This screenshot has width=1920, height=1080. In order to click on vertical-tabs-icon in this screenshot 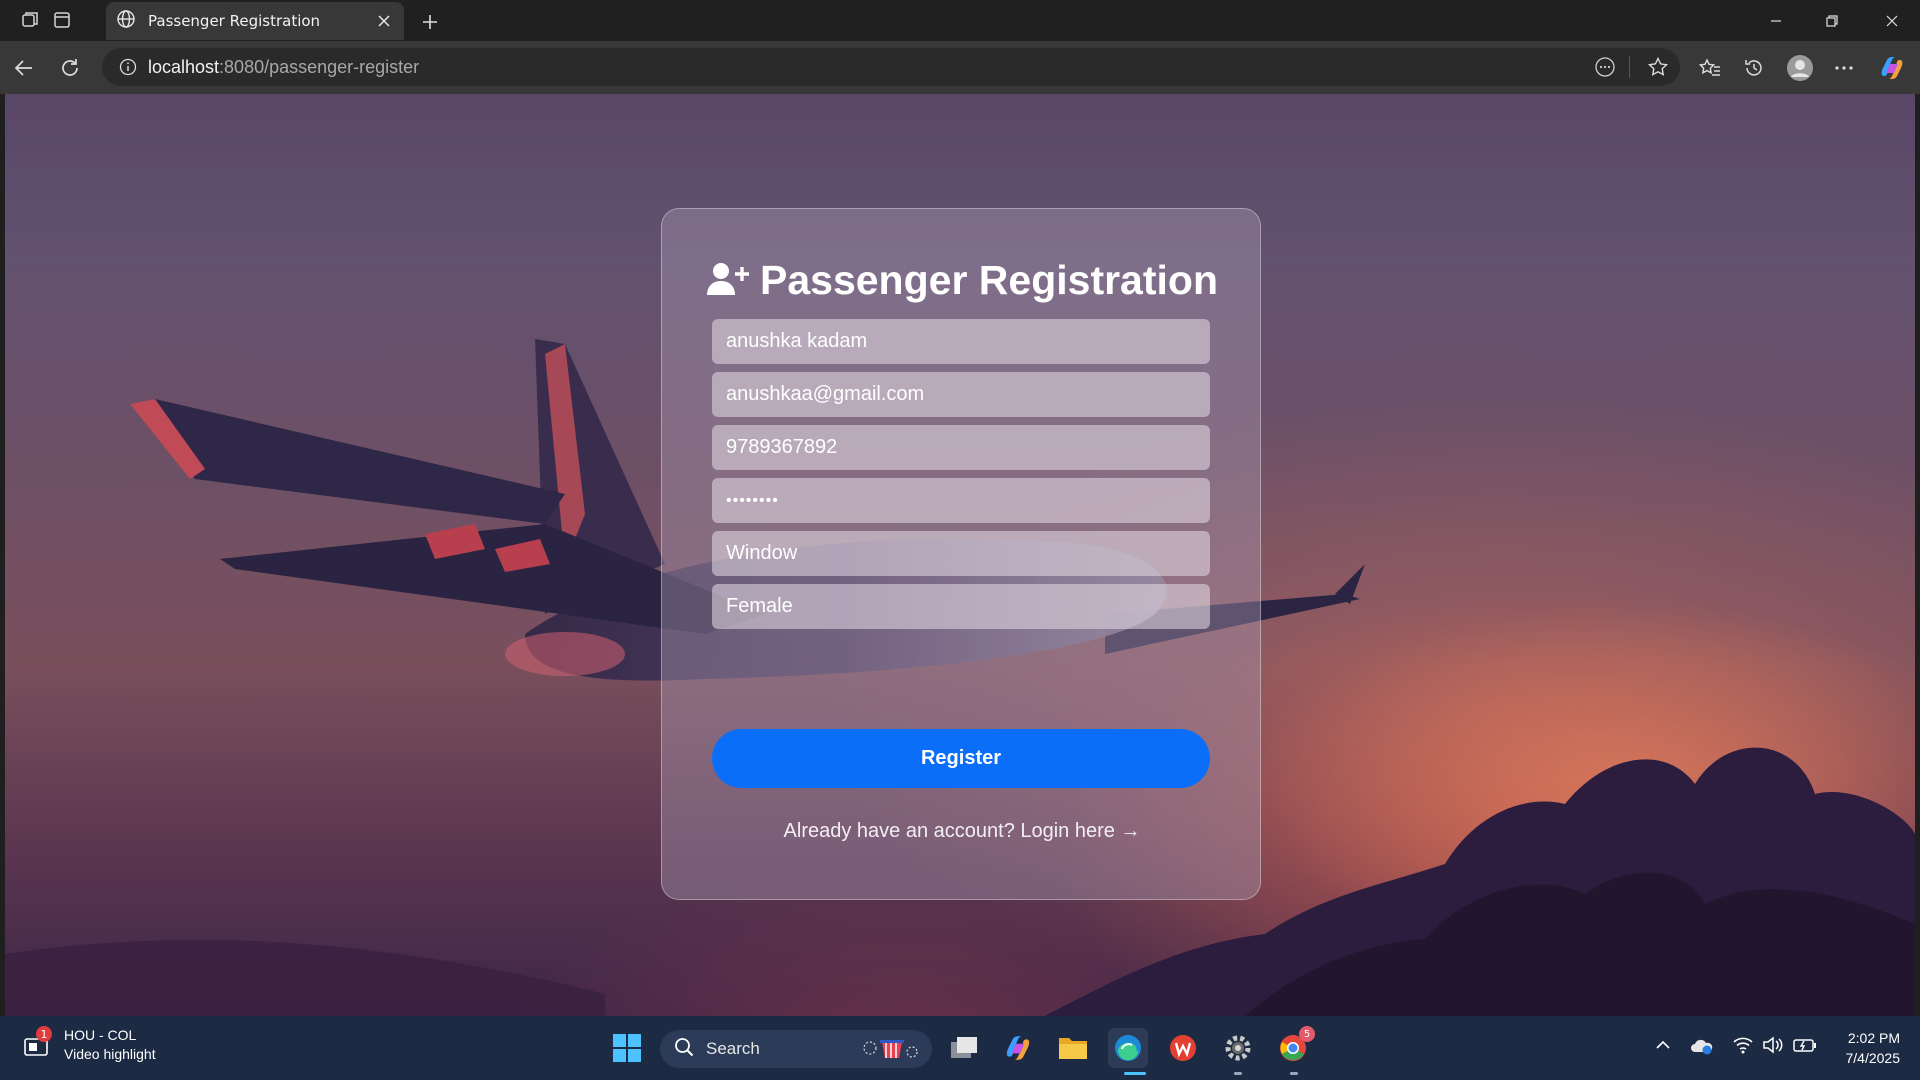, I will do `click(62, 20)`.